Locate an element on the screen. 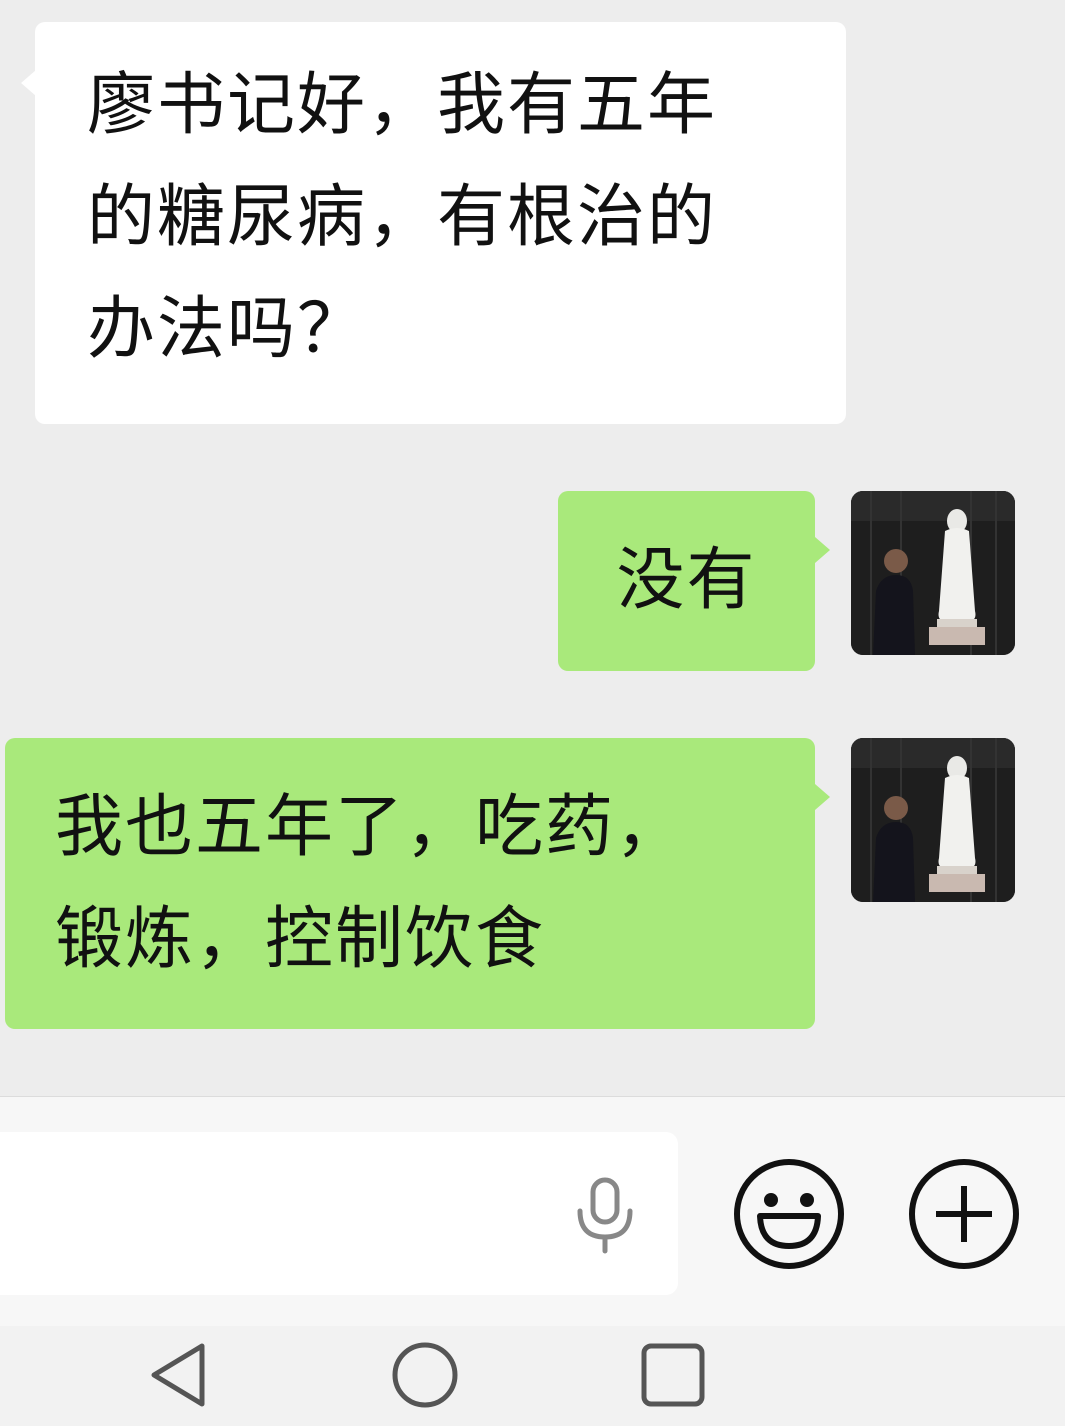 The width and height of the screenshot is (1065, 1426). home-button is located at coordinates (425, 1377).